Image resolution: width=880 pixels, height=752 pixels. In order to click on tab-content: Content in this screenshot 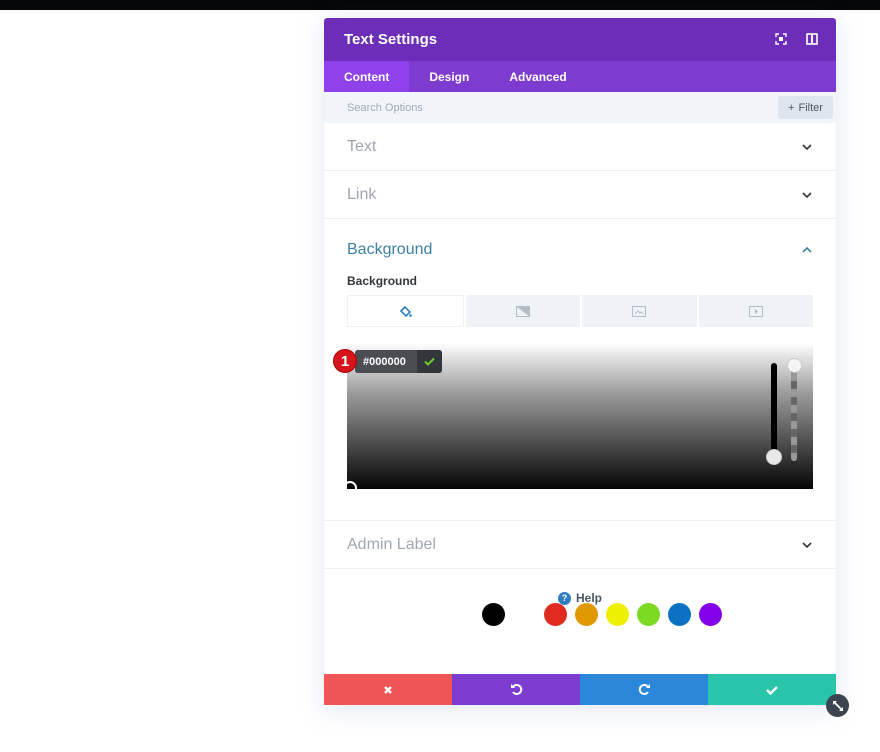, I will do `click(367, 76)`.